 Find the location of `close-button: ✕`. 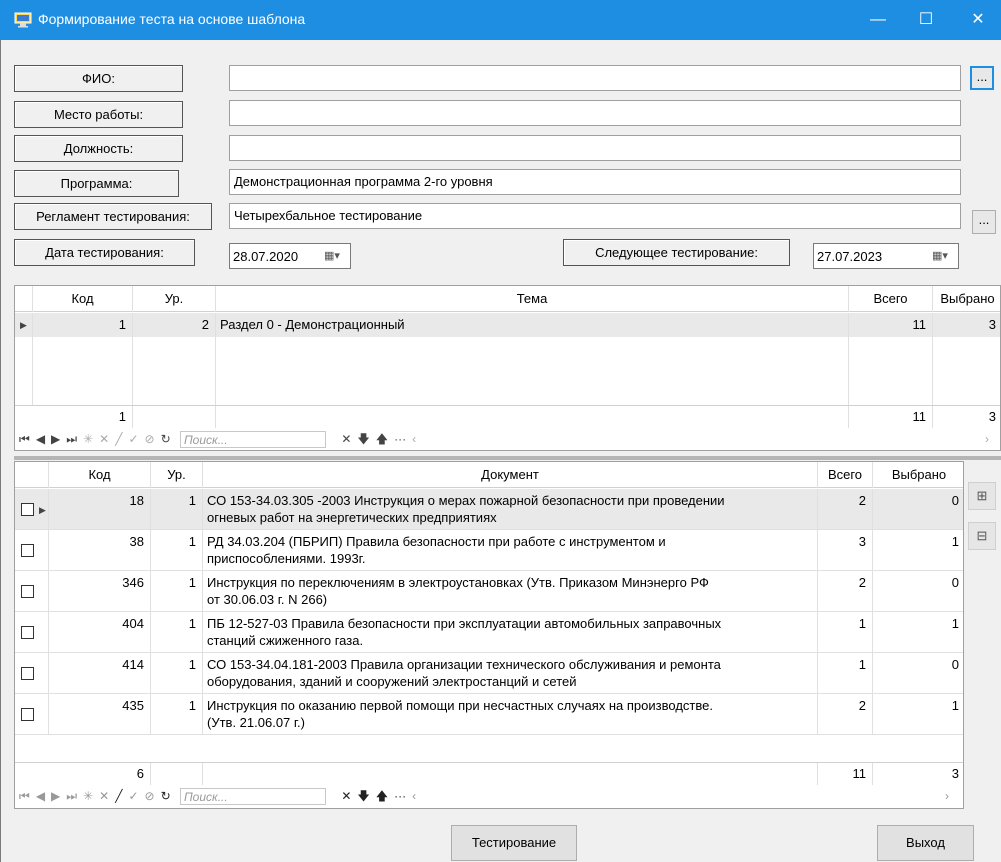

close-button: ✕ is located at coordinates (978, 20).